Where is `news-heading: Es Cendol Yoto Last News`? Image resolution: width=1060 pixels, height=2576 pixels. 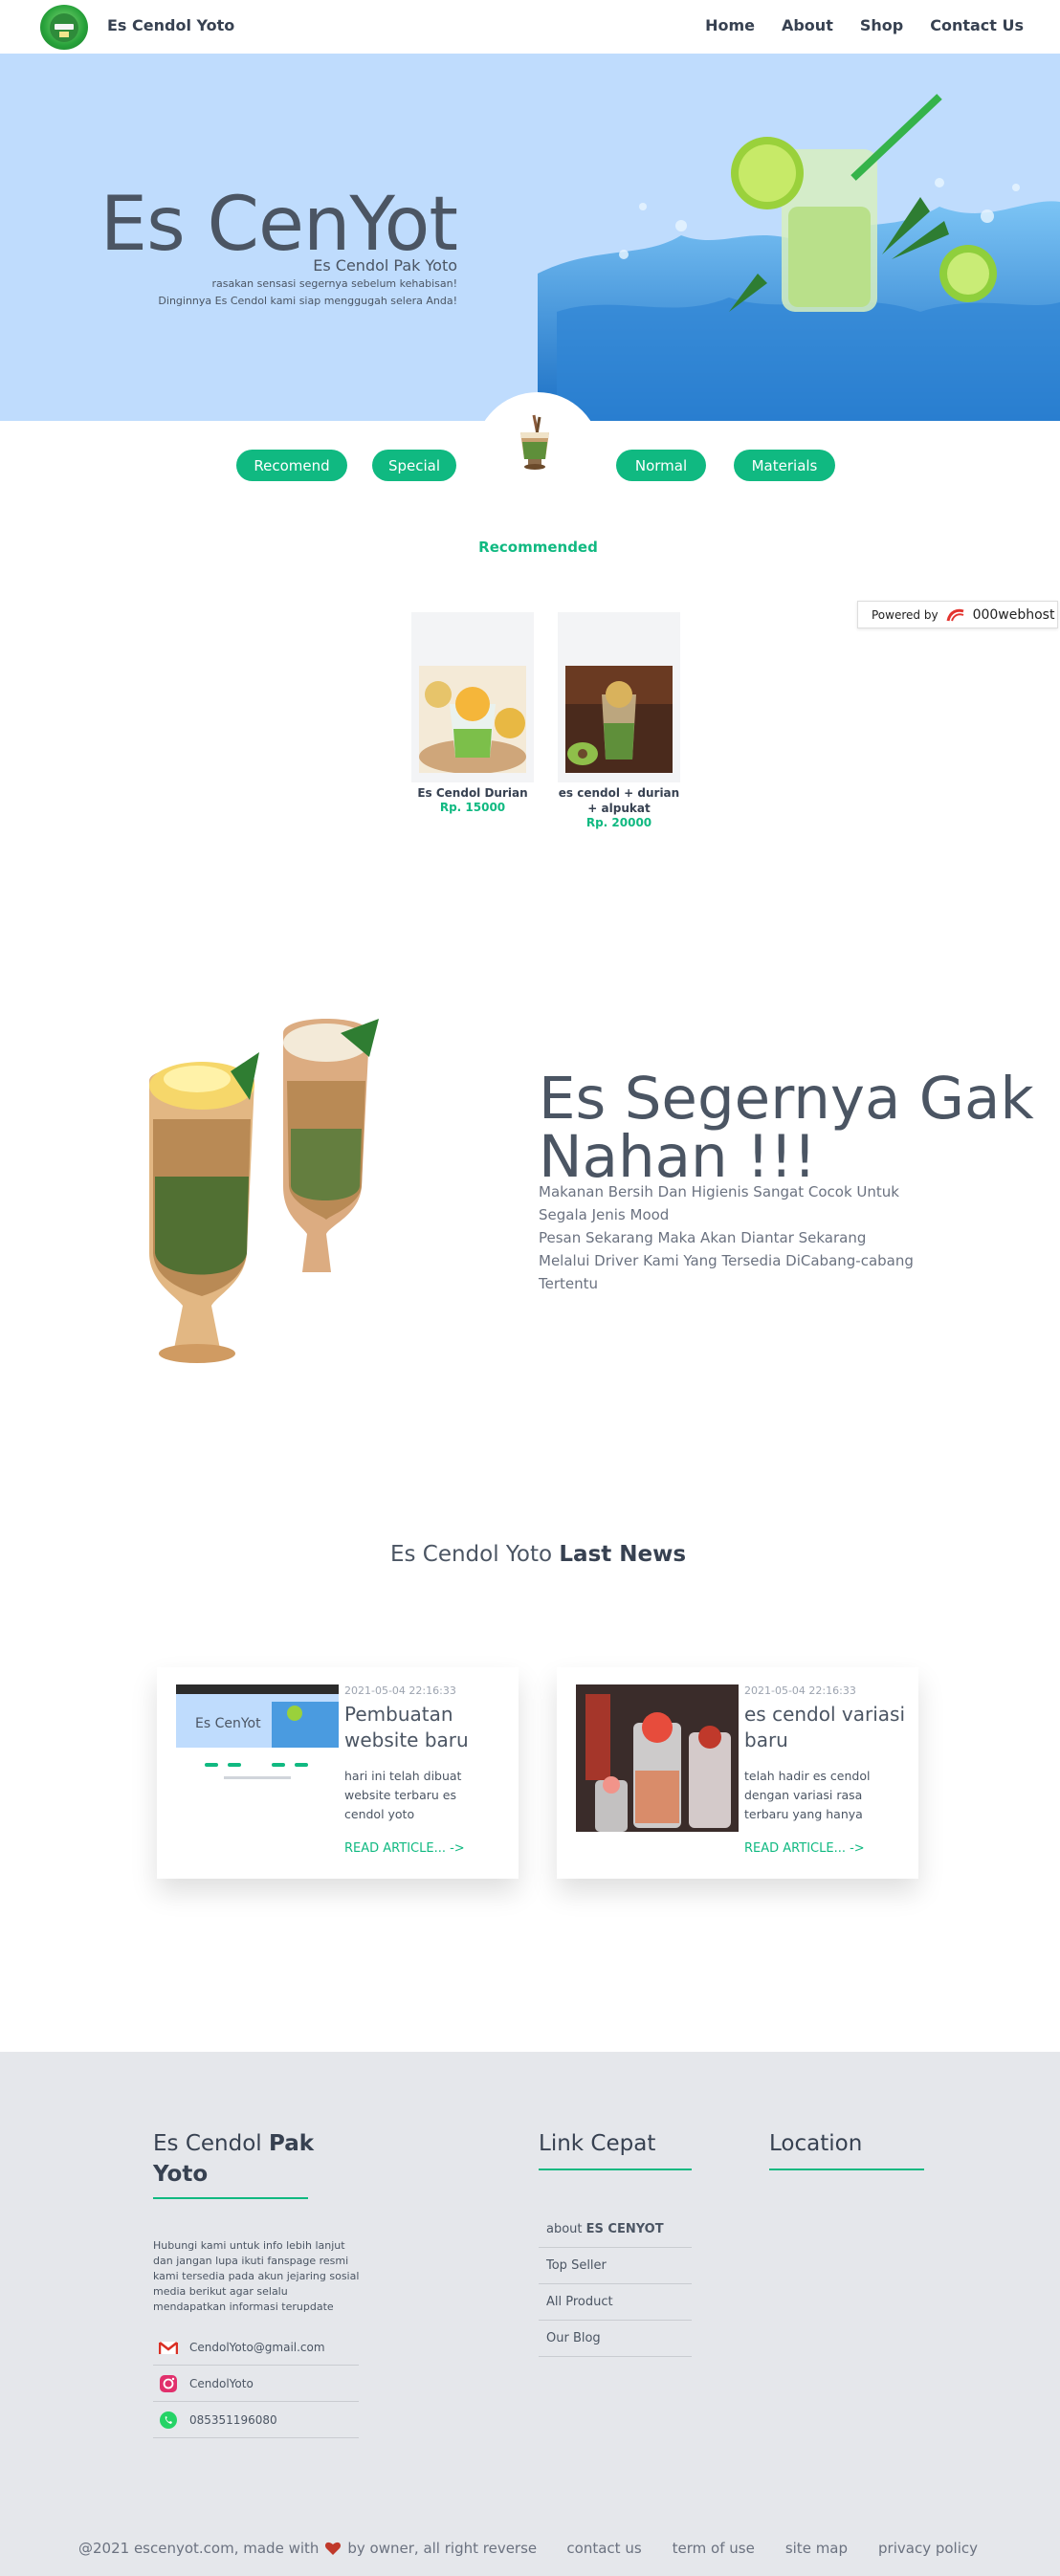 news-heading: Es Cendol Yoto Last News is located at coordinates (530, 1554).